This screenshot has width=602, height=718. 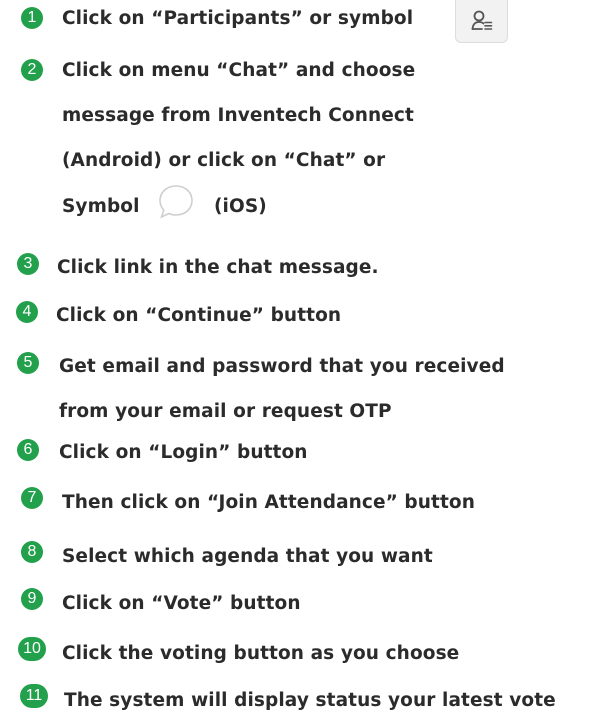 What do you see at coordinates (224, 160) in the screenshot?
I see `step-text: (Android) or click on “Chat” or` at bounding box center [224, 160].